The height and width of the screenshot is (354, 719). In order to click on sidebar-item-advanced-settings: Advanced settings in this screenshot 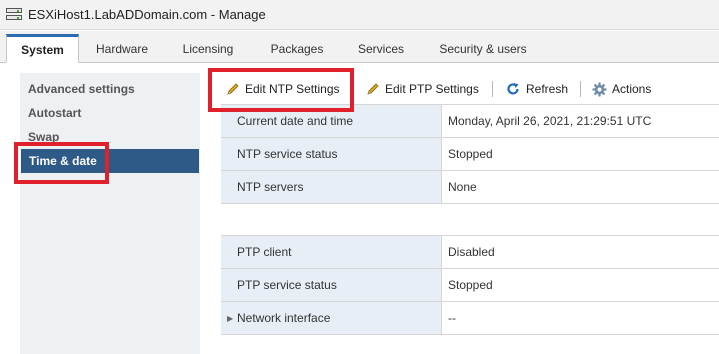, I will do `click(110, 89)`.